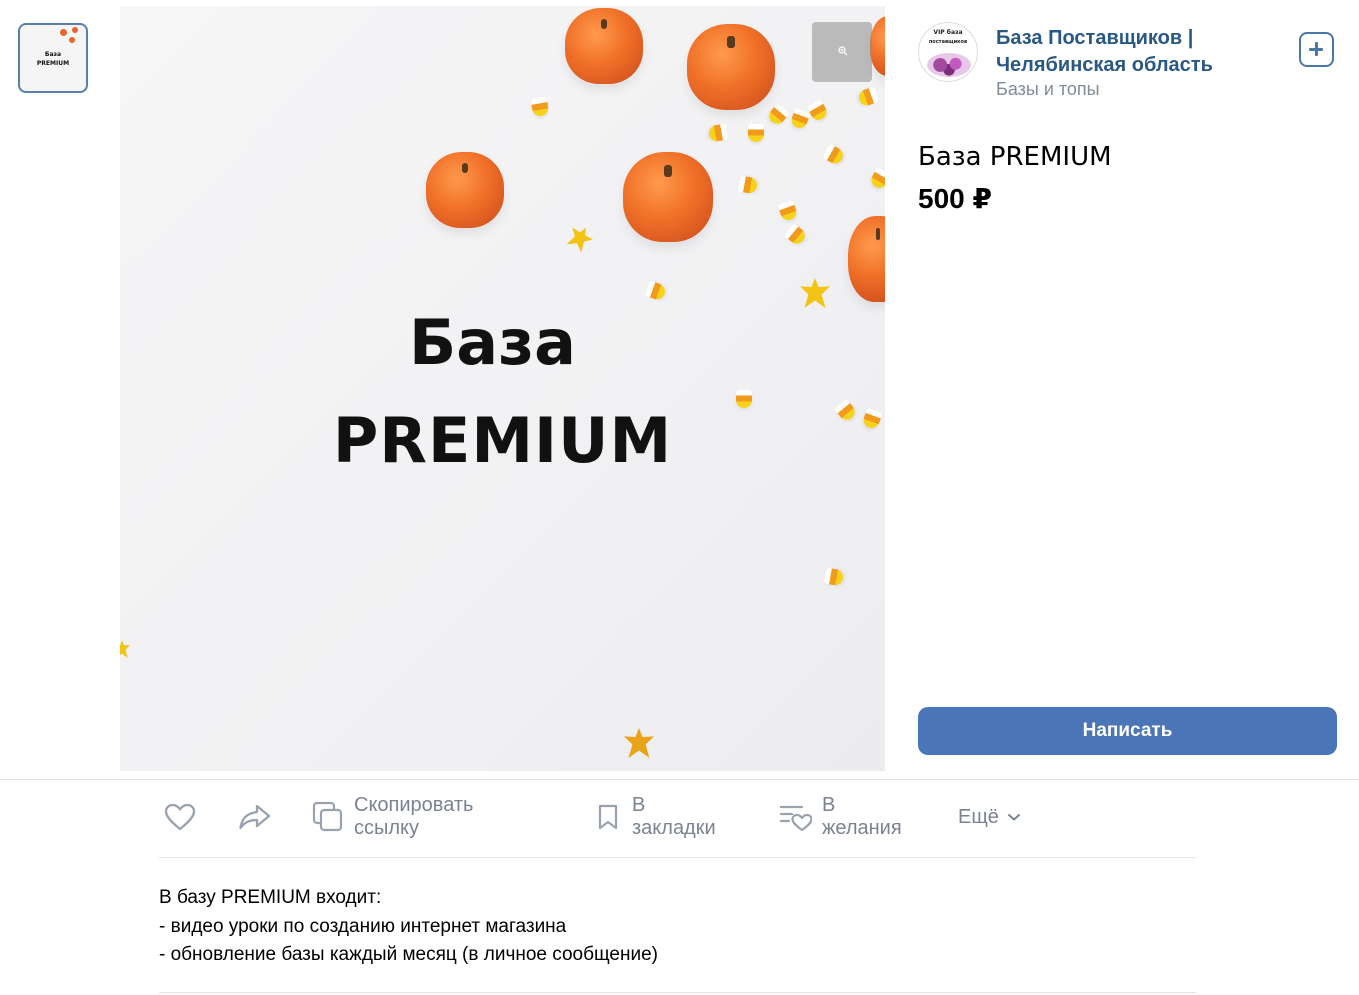 This screenshot has width=1359, height=995. I want to click on thumbnail-column: База PREMIUM, so click(55, 389).